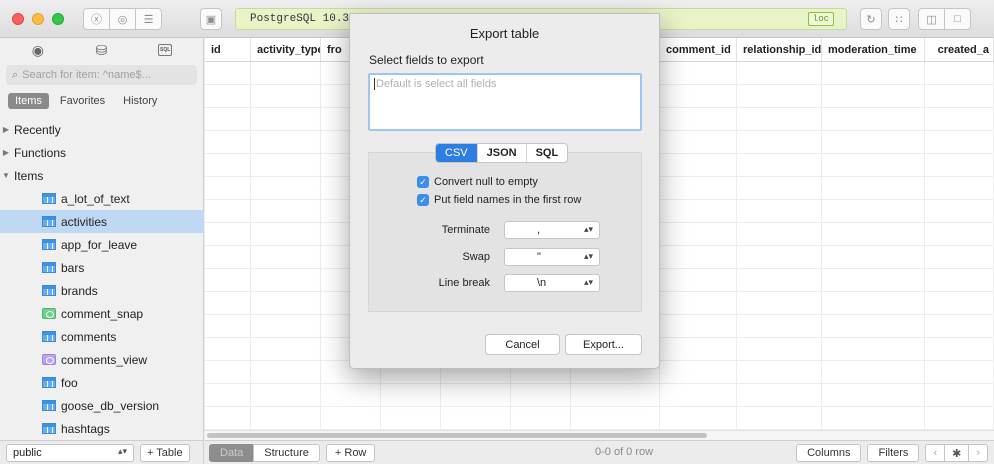 The height and width of the screenshot is (464, 994). Describe the element at coordinates (165, 452) in the screenshot. I see `add-table-button: + Table` at that location.